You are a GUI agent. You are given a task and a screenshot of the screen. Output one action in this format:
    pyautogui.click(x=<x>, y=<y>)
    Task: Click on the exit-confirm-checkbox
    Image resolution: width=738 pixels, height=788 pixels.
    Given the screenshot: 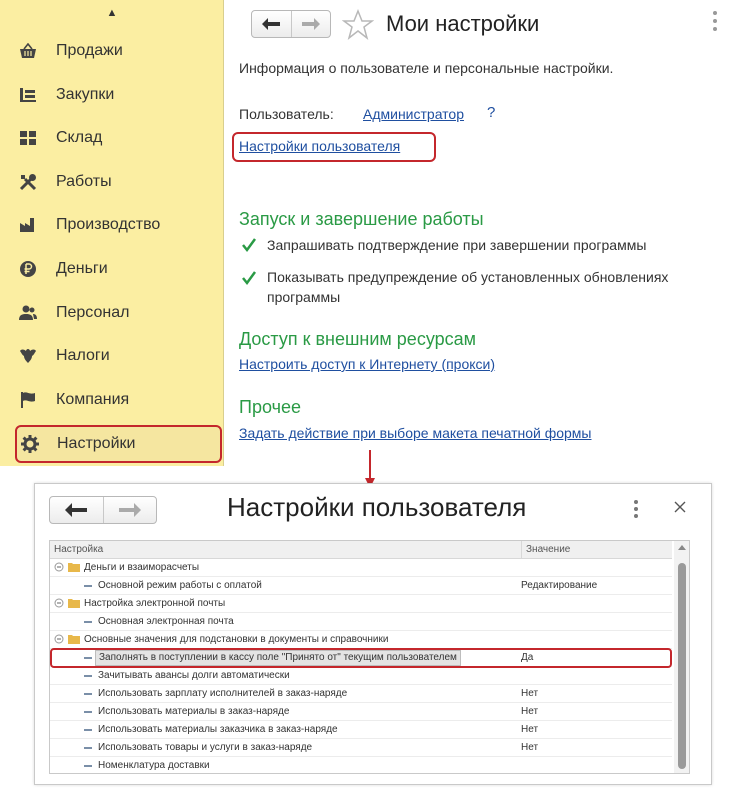 What is the action you would take?
    pyautogui.click(x=249, y=245)
    